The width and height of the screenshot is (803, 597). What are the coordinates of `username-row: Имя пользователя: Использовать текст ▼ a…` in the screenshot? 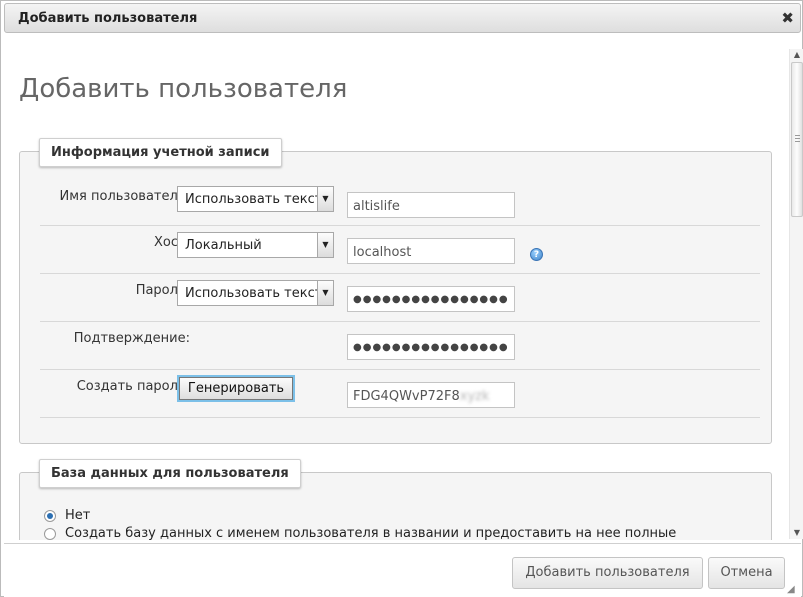 It's located at (400, 202).